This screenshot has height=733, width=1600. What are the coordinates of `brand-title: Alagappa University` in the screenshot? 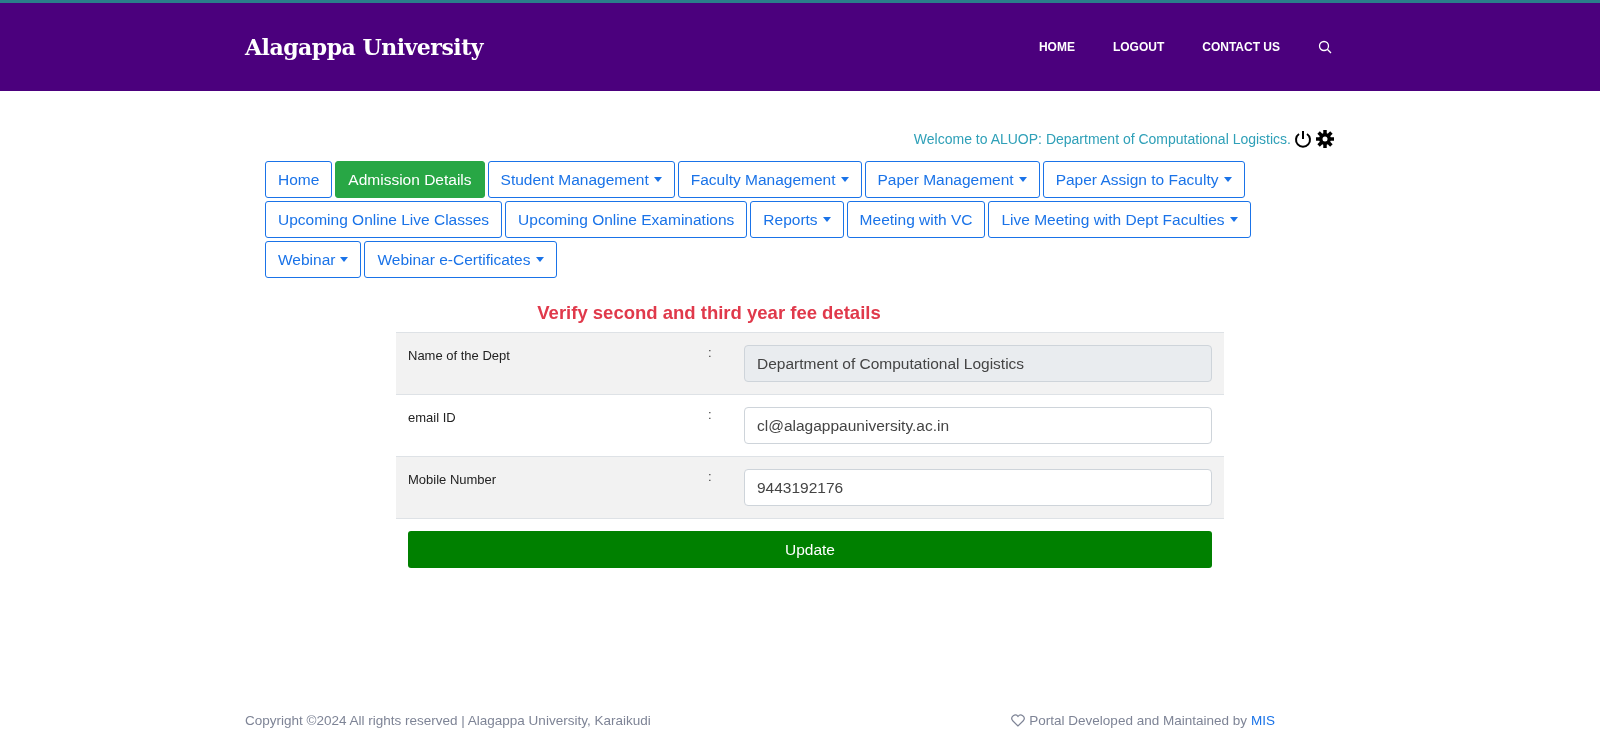 It's located at (365, 47).